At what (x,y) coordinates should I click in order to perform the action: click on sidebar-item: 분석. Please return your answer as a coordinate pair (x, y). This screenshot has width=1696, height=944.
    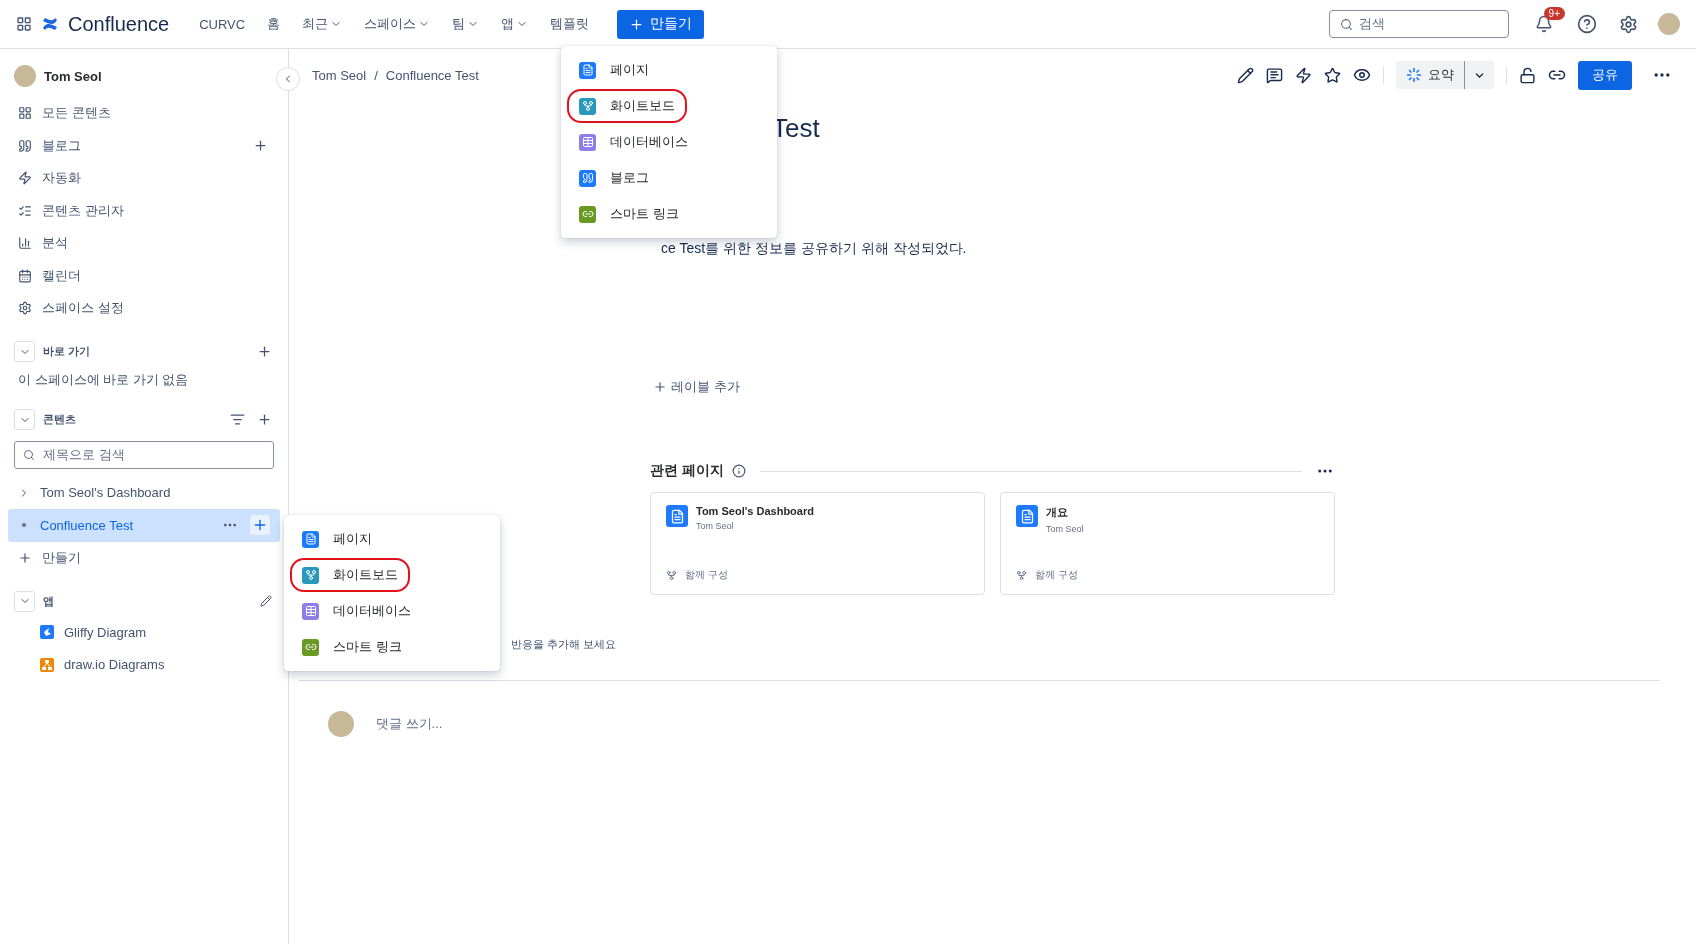
    Looking at the image, I should click on (156, 243).